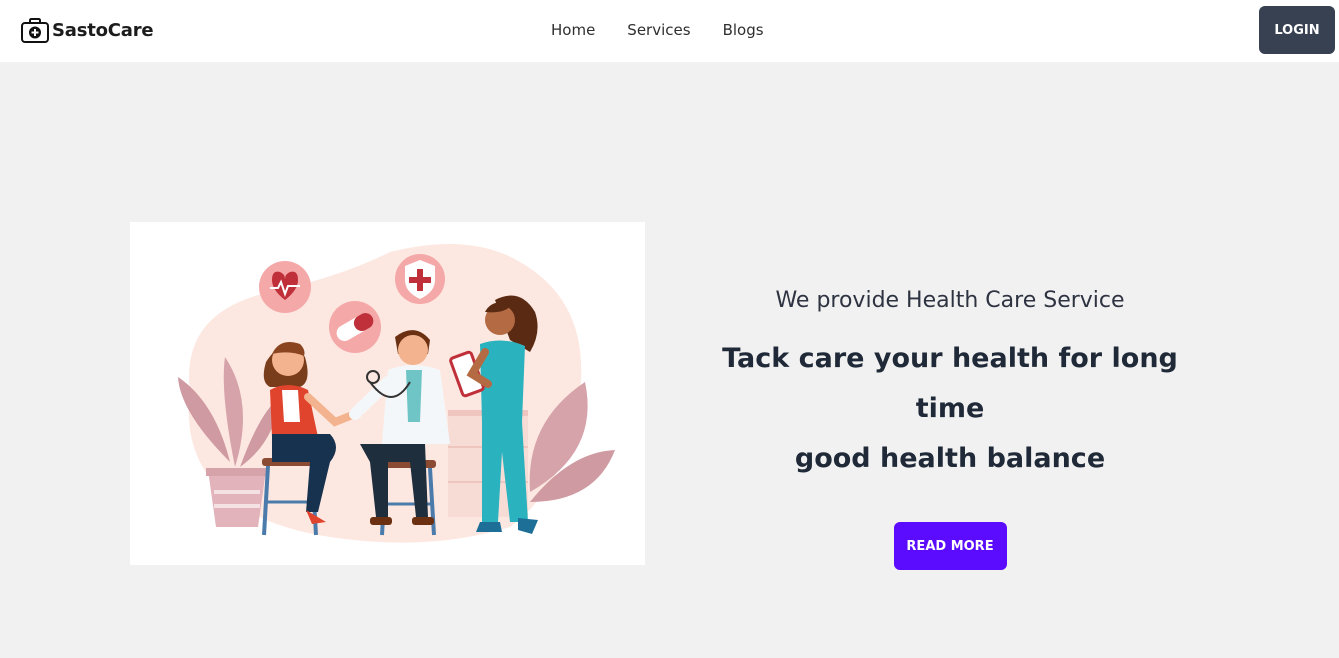 This screenshot has height=658, width=1339. Describe the element at coordinates (103, 30) in the screenshot. I see `brand-name: SastoCare` at that location.